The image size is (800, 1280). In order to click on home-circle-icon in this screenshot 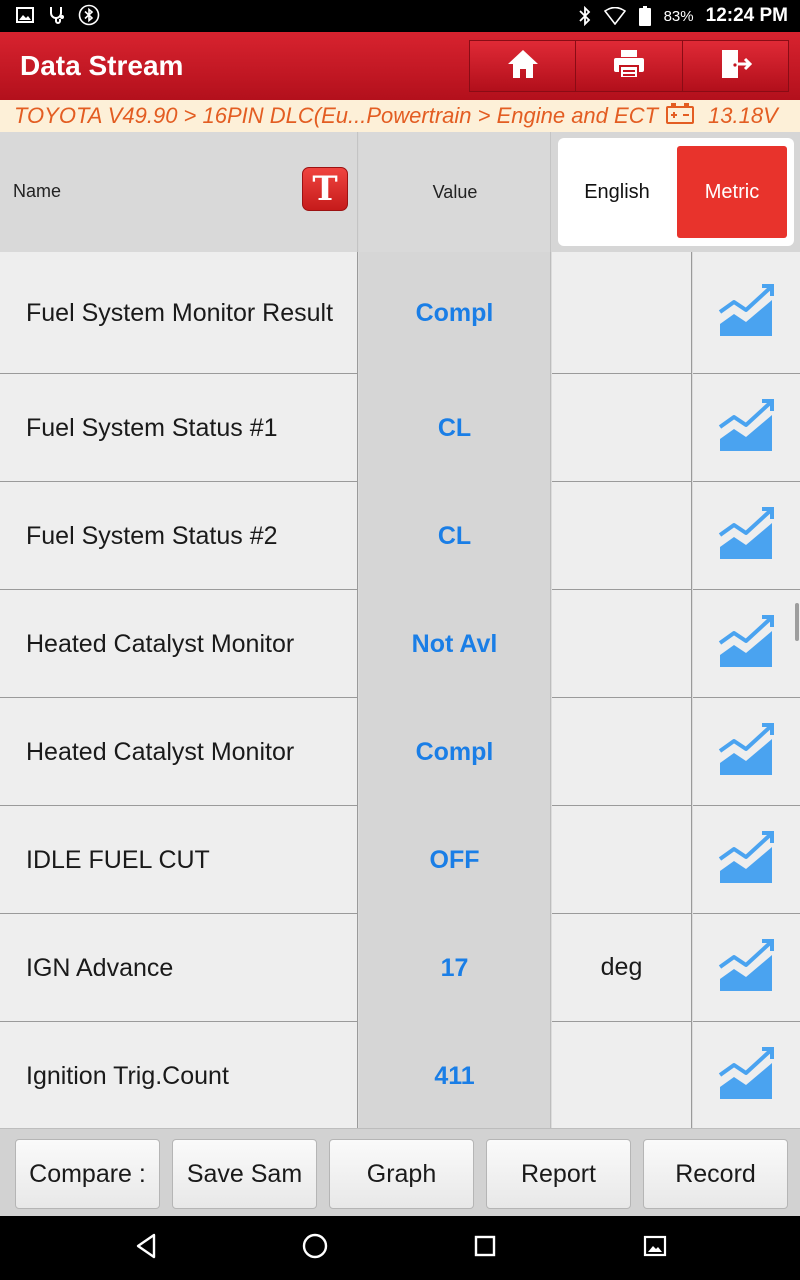, I will do `click(315, 1248)`.